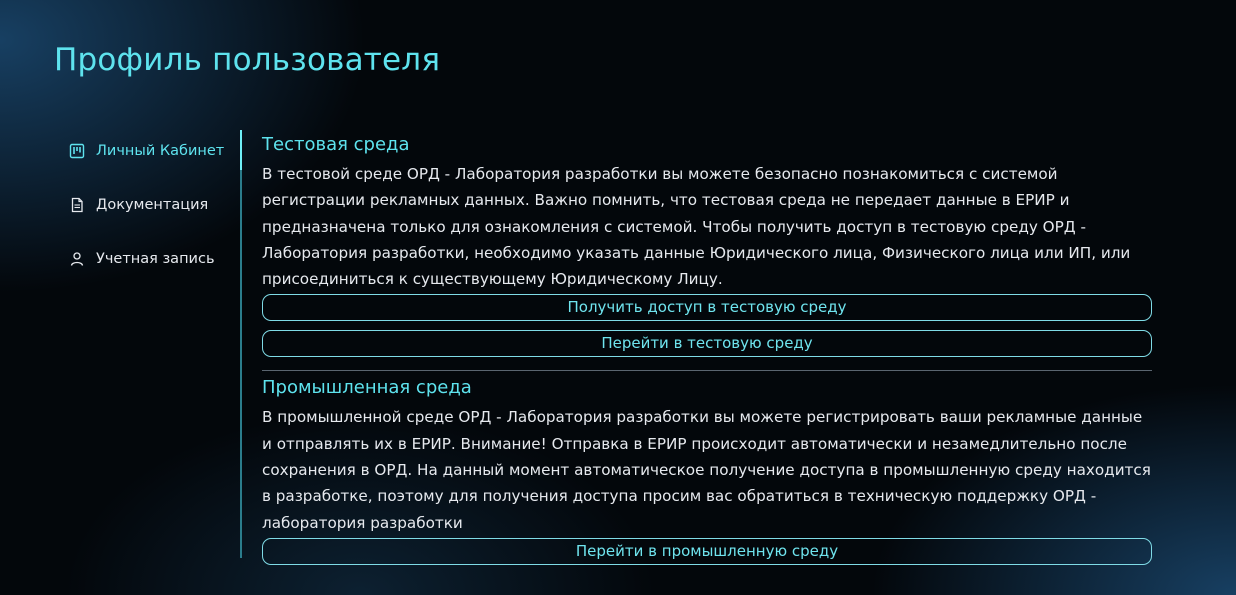 The height and width of the screenshot is (595, 1236). Describe the element at coordinates (155, 259) in the screenshot. I see `sidebar-item-label: Учетная запись` at that location.